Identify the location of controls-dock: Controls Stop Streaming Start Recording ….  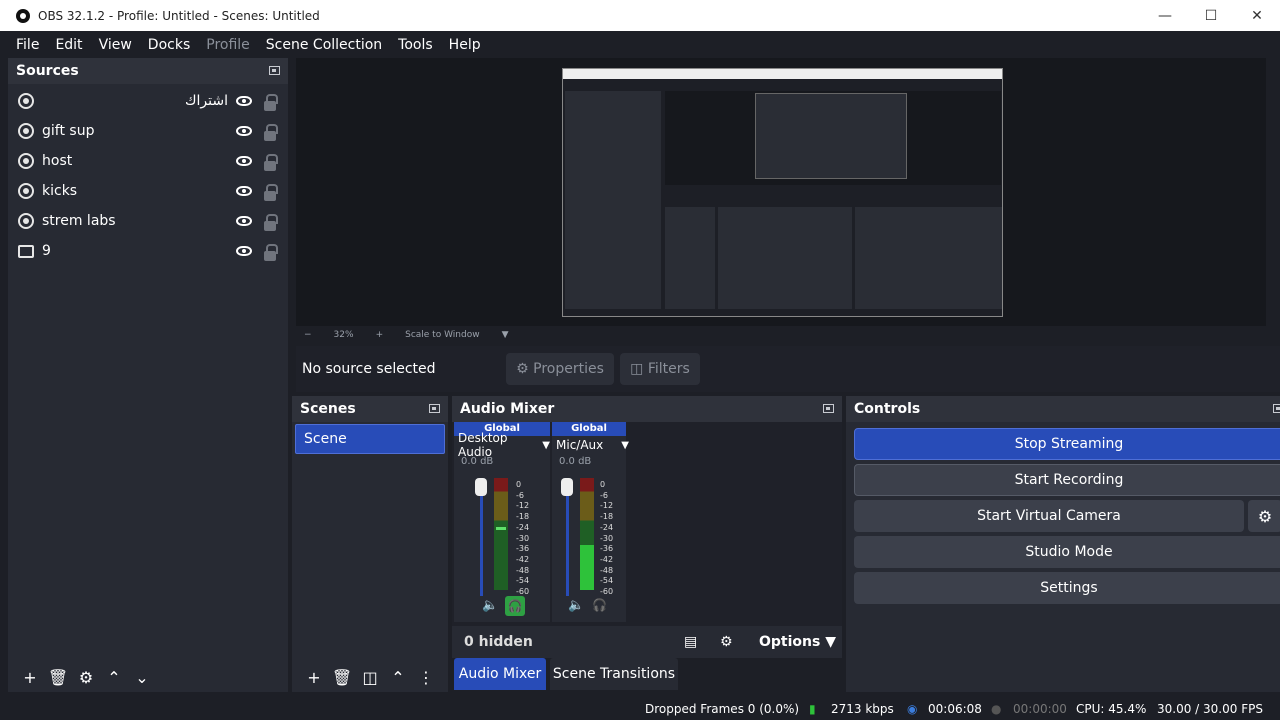
(1063, 544).